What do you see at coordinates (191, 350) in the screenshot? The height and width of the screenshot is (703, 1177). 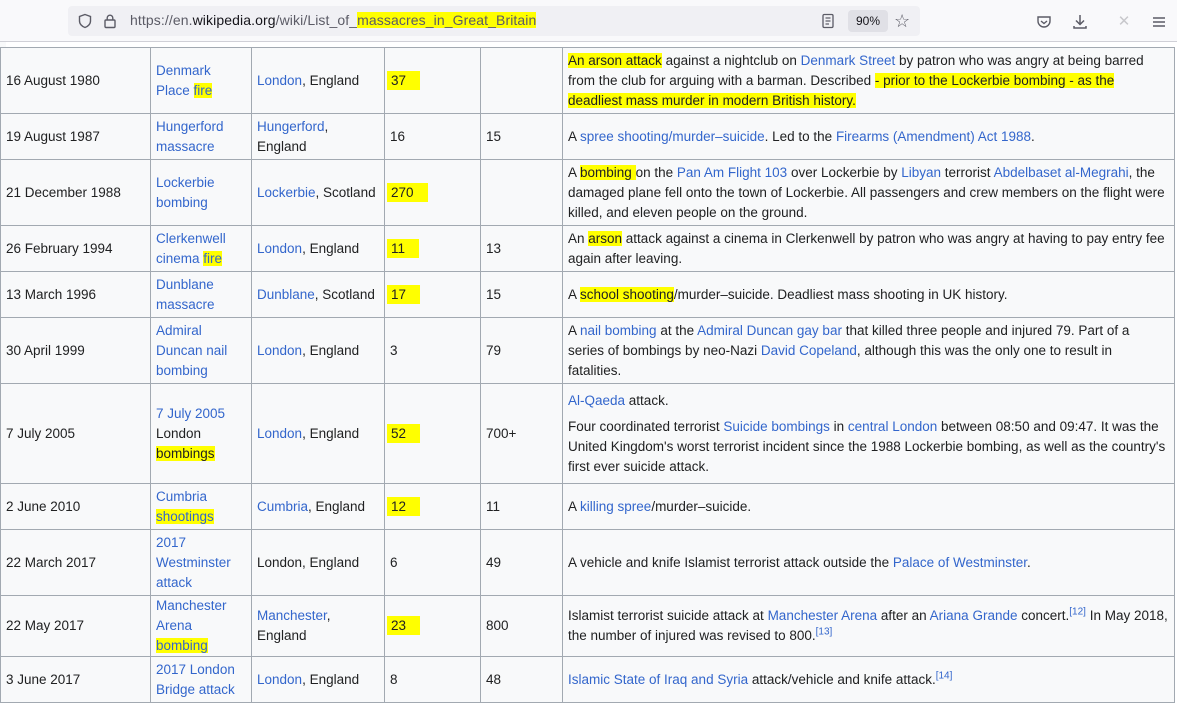 I see `wiki-link: Admiral Duncan nail bombing` at bounding box center [191, 350].